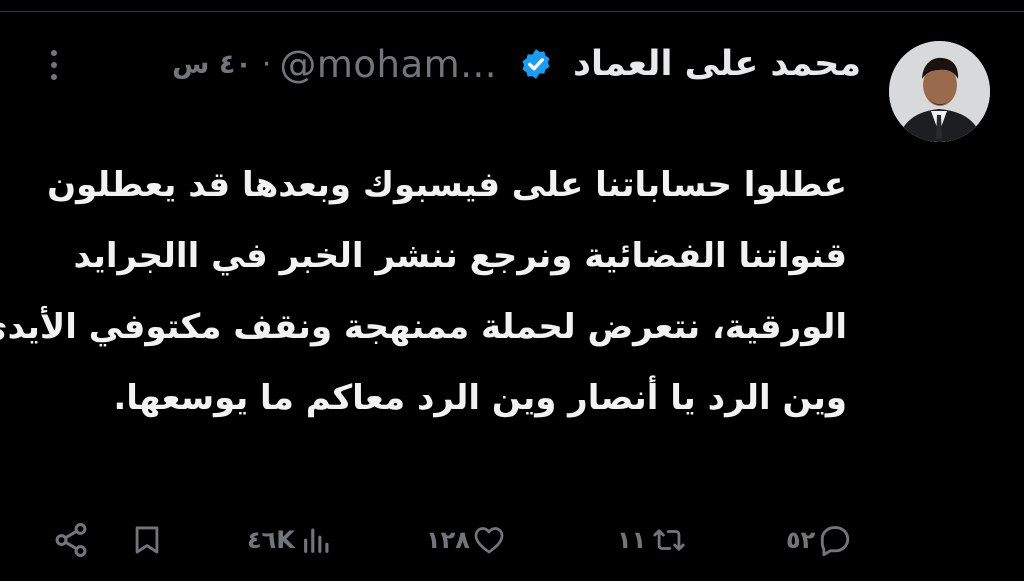 The width and height of the screenshot is (1024, 581). I want to click on views-chart-icon, so click(316, 540).